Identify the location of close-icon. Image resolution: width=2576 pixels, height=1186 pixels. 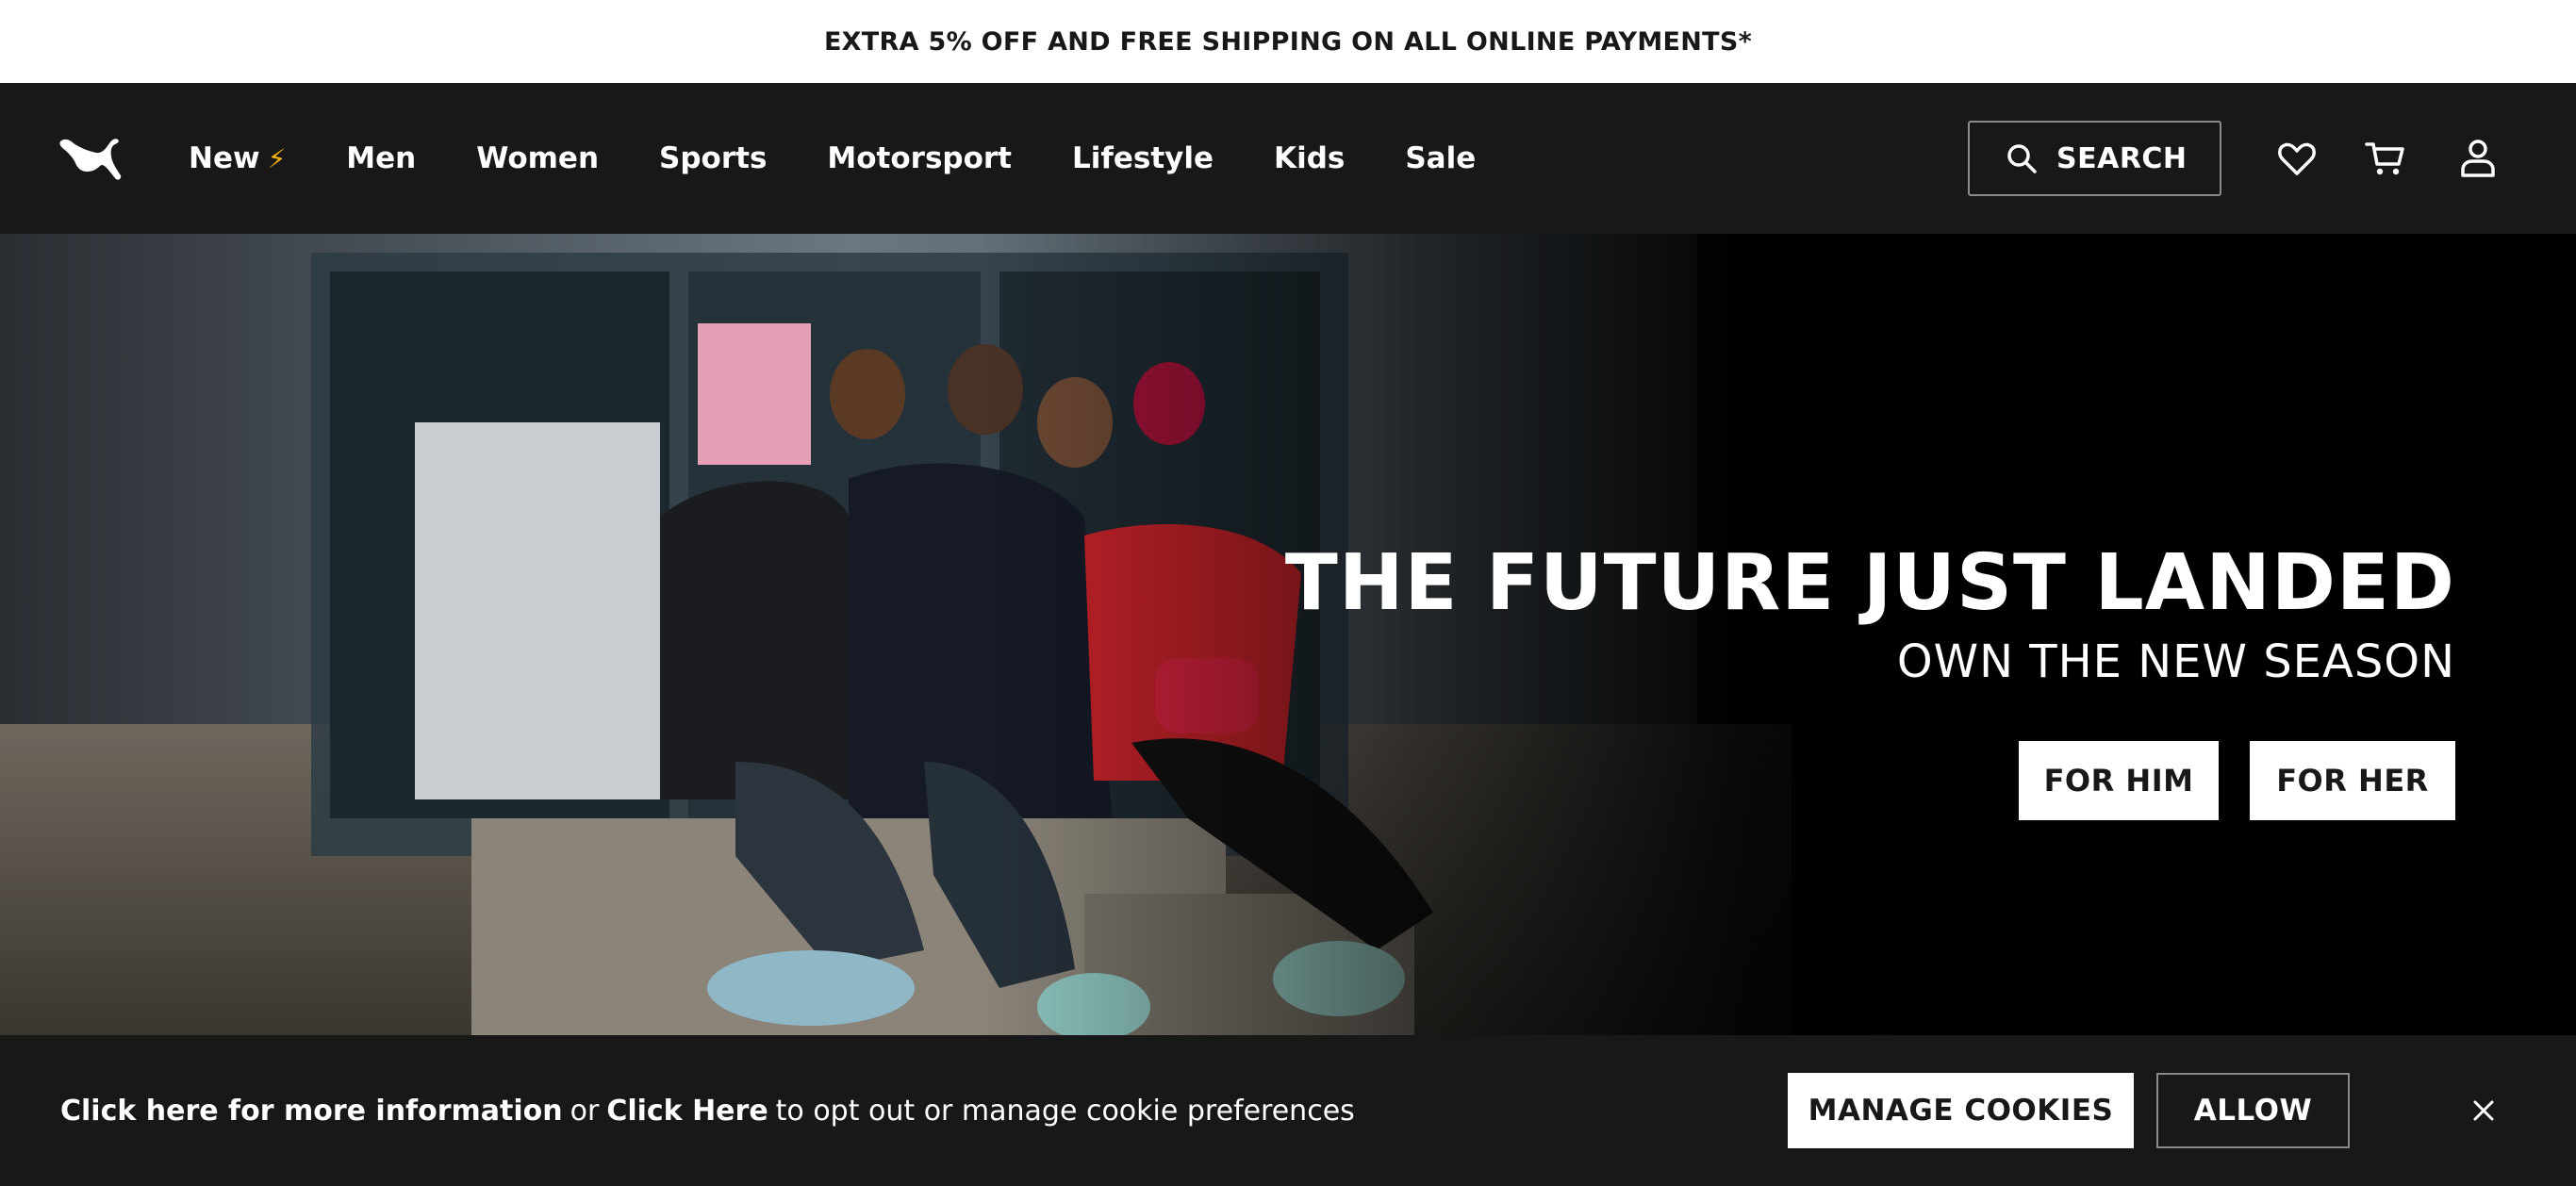
(2484, 1110).